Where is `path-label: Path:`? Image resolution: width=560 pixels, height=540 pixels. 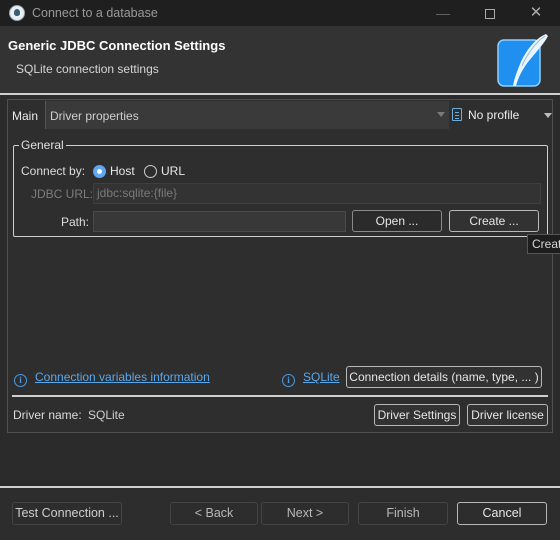
path-label: Path: is located at coordinates (75, 222).